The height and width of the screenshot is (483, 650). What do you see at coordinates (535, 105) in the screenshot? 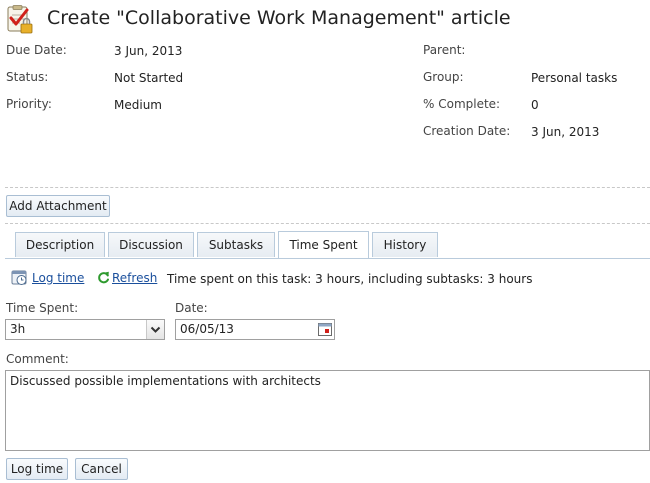
I see `percent-complete-value: 0` at bounding box center [535, 105].